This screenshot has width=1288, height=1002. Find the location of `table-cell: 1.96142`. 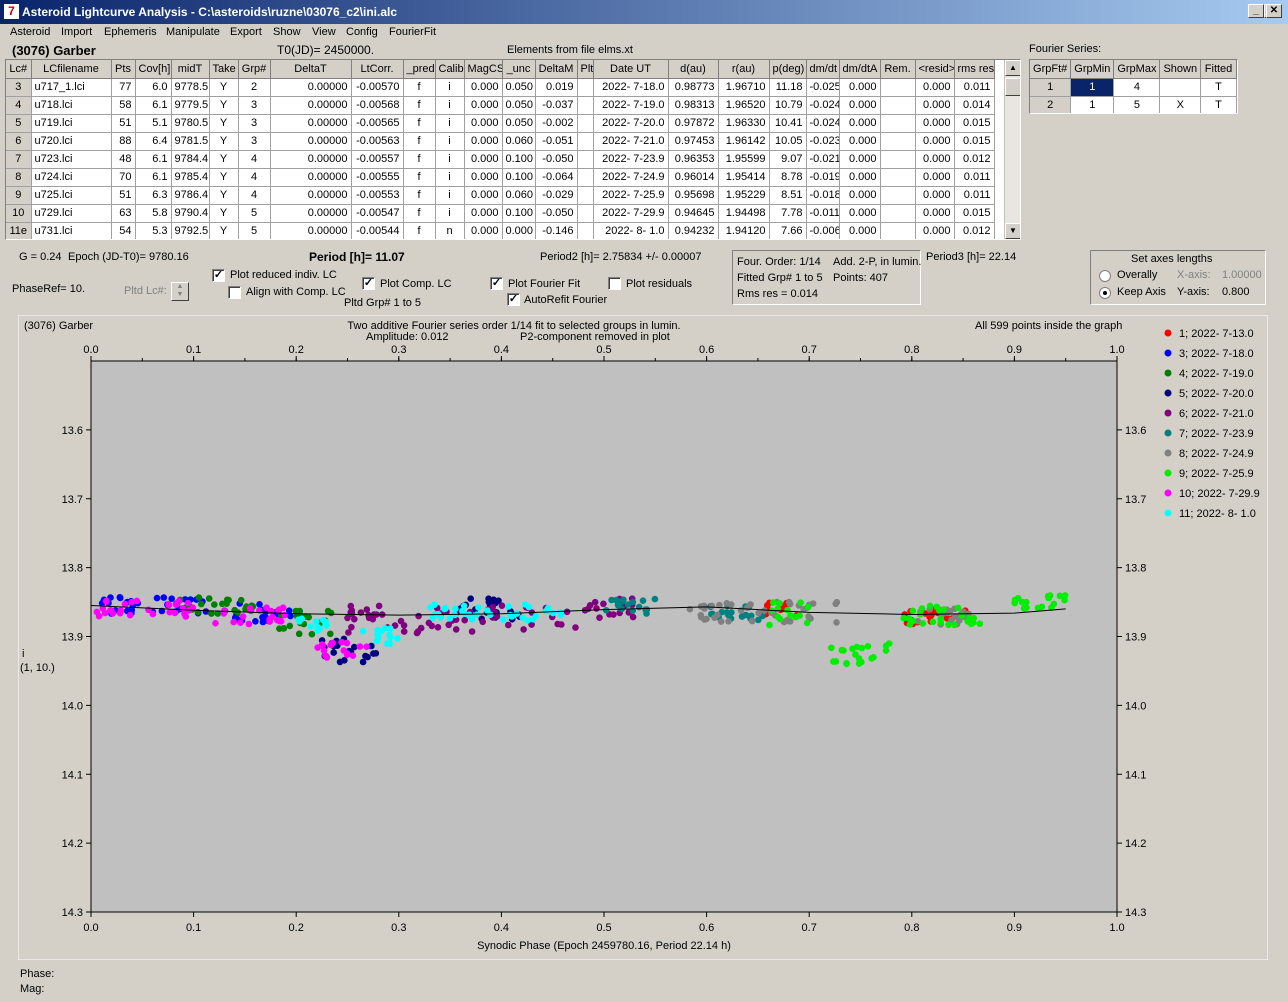

table-cell: 1.96142 is located at coordinates (744, 141).